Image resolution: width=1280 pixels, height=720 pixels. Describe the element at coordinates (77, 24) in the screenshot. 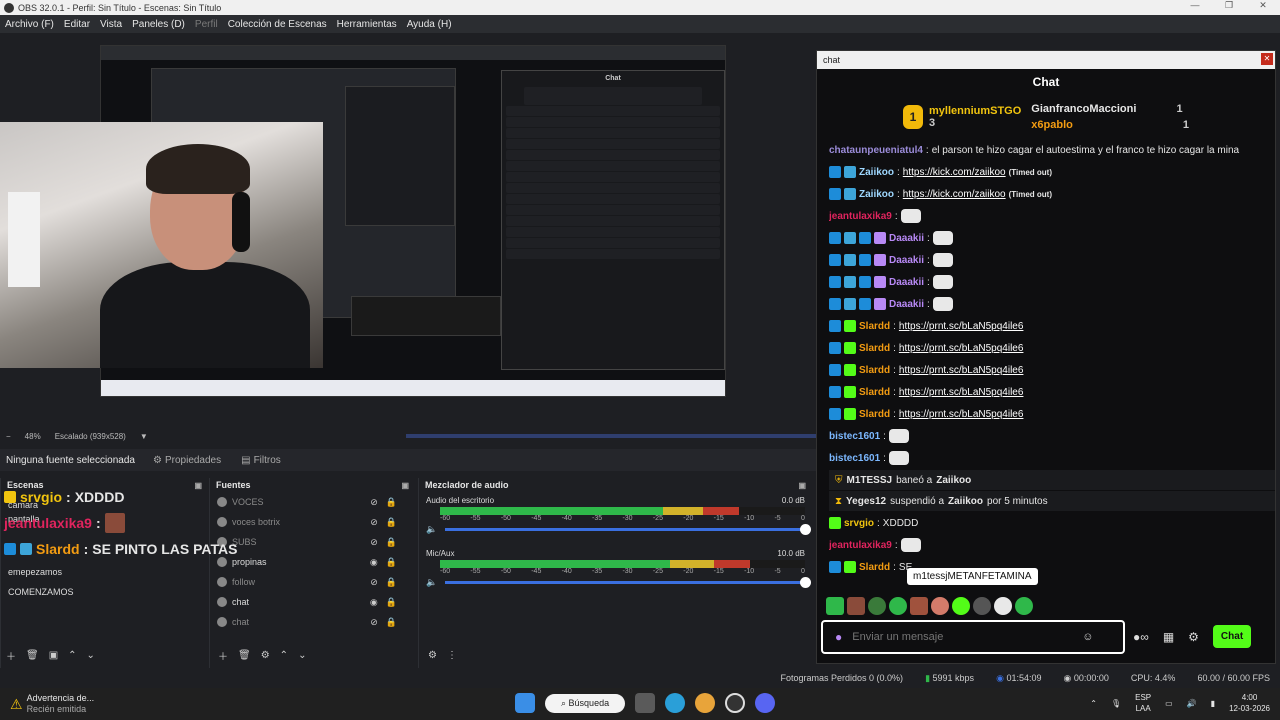

I see `menu-editar: Editar` at that location.